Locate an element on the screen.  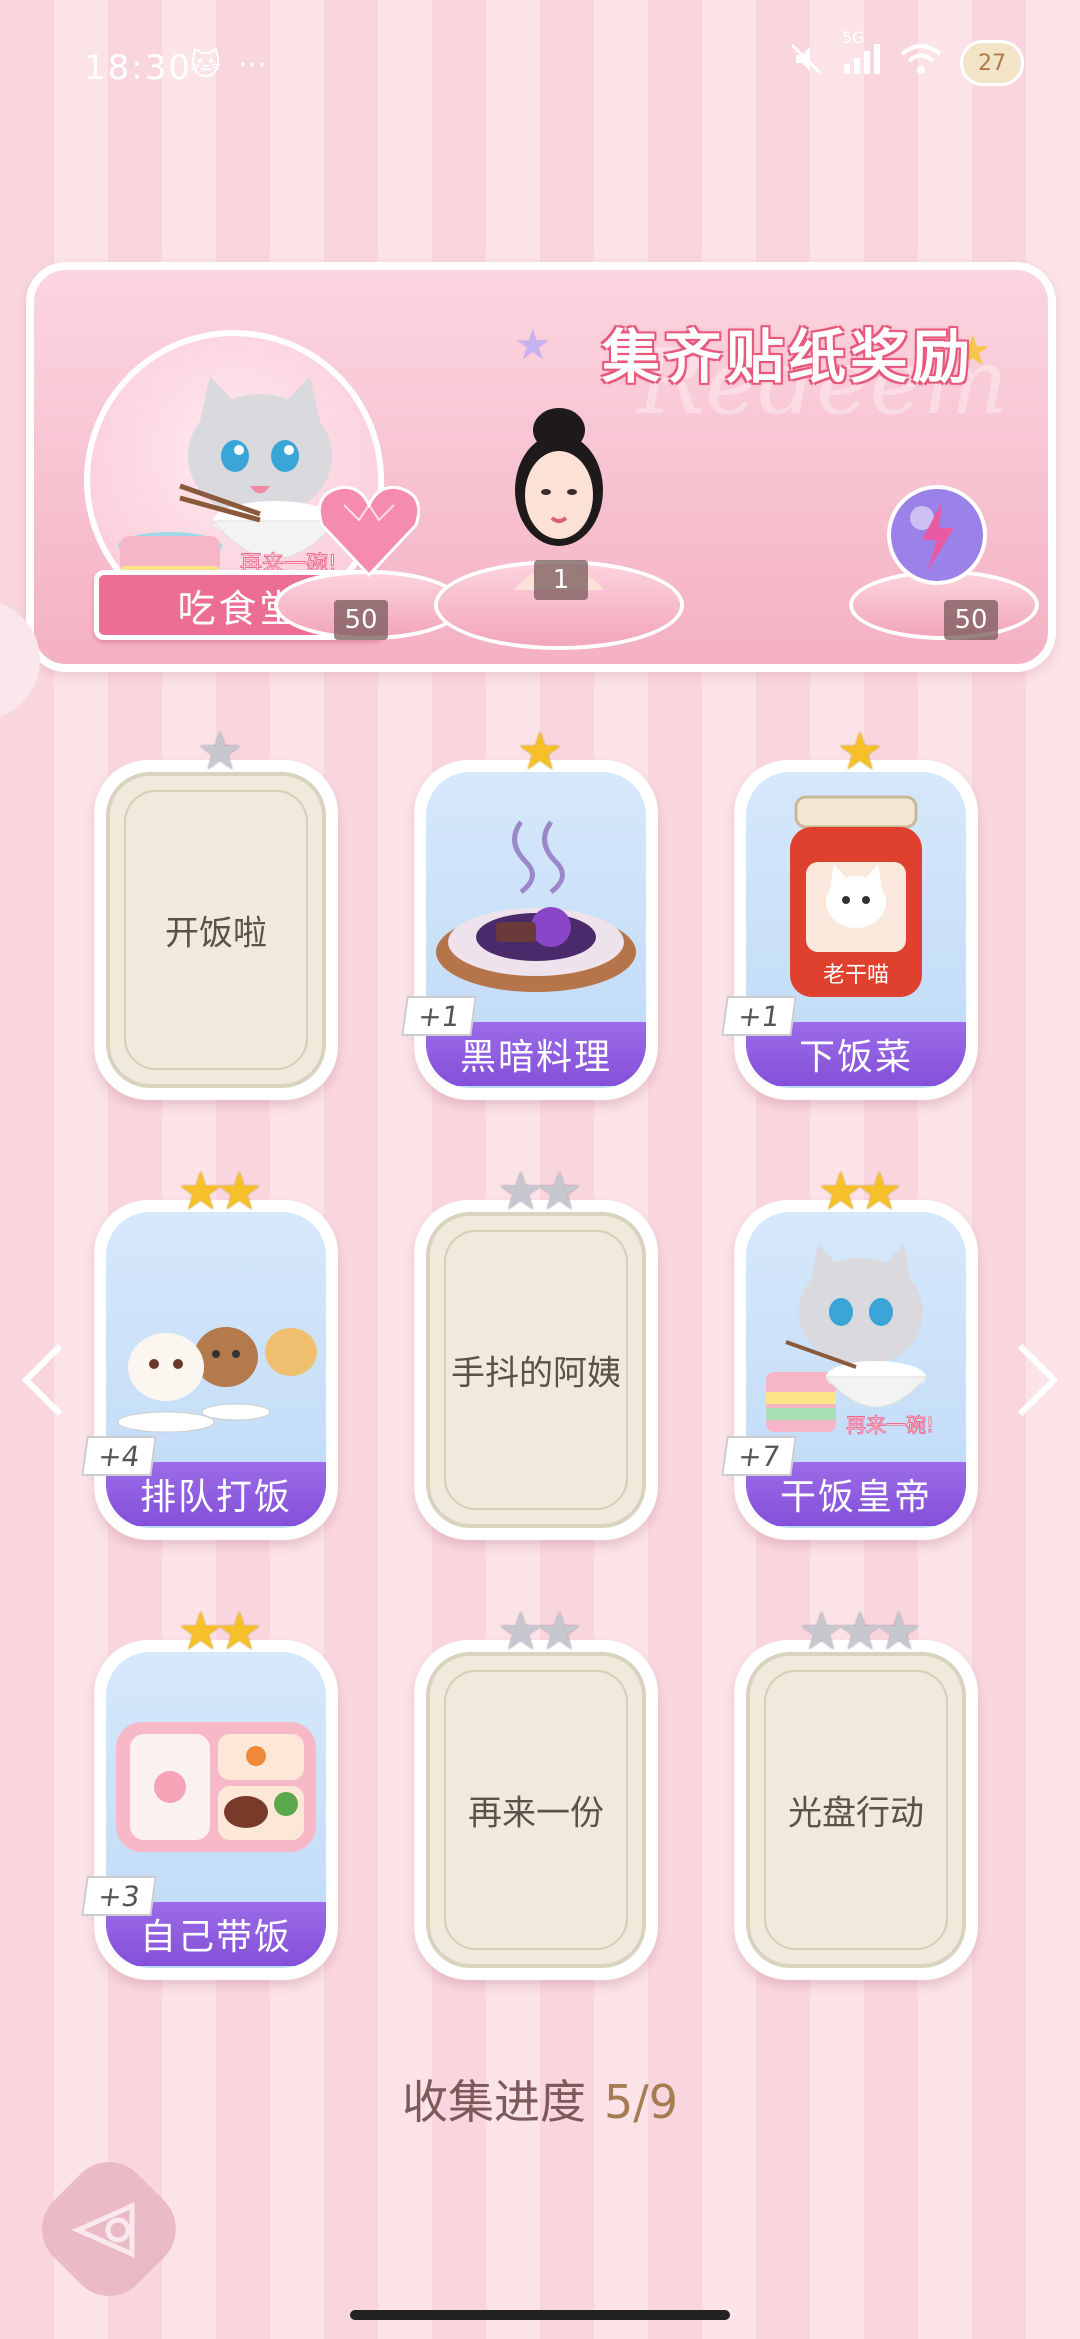
card-face: 手抖的阿姨 is located at coordinates (536, 1370).